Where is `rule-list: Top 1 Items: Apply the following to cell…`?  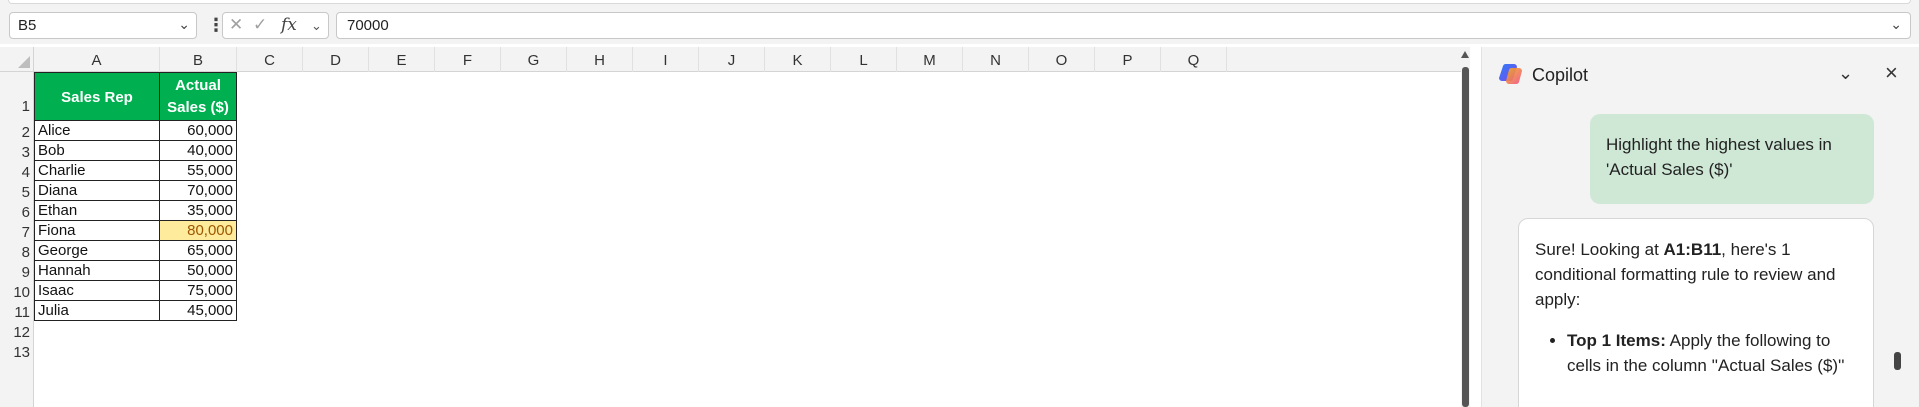 rule-list: Top 1 Items: Apply the following to cell… is located at coordinates (1696, 353).